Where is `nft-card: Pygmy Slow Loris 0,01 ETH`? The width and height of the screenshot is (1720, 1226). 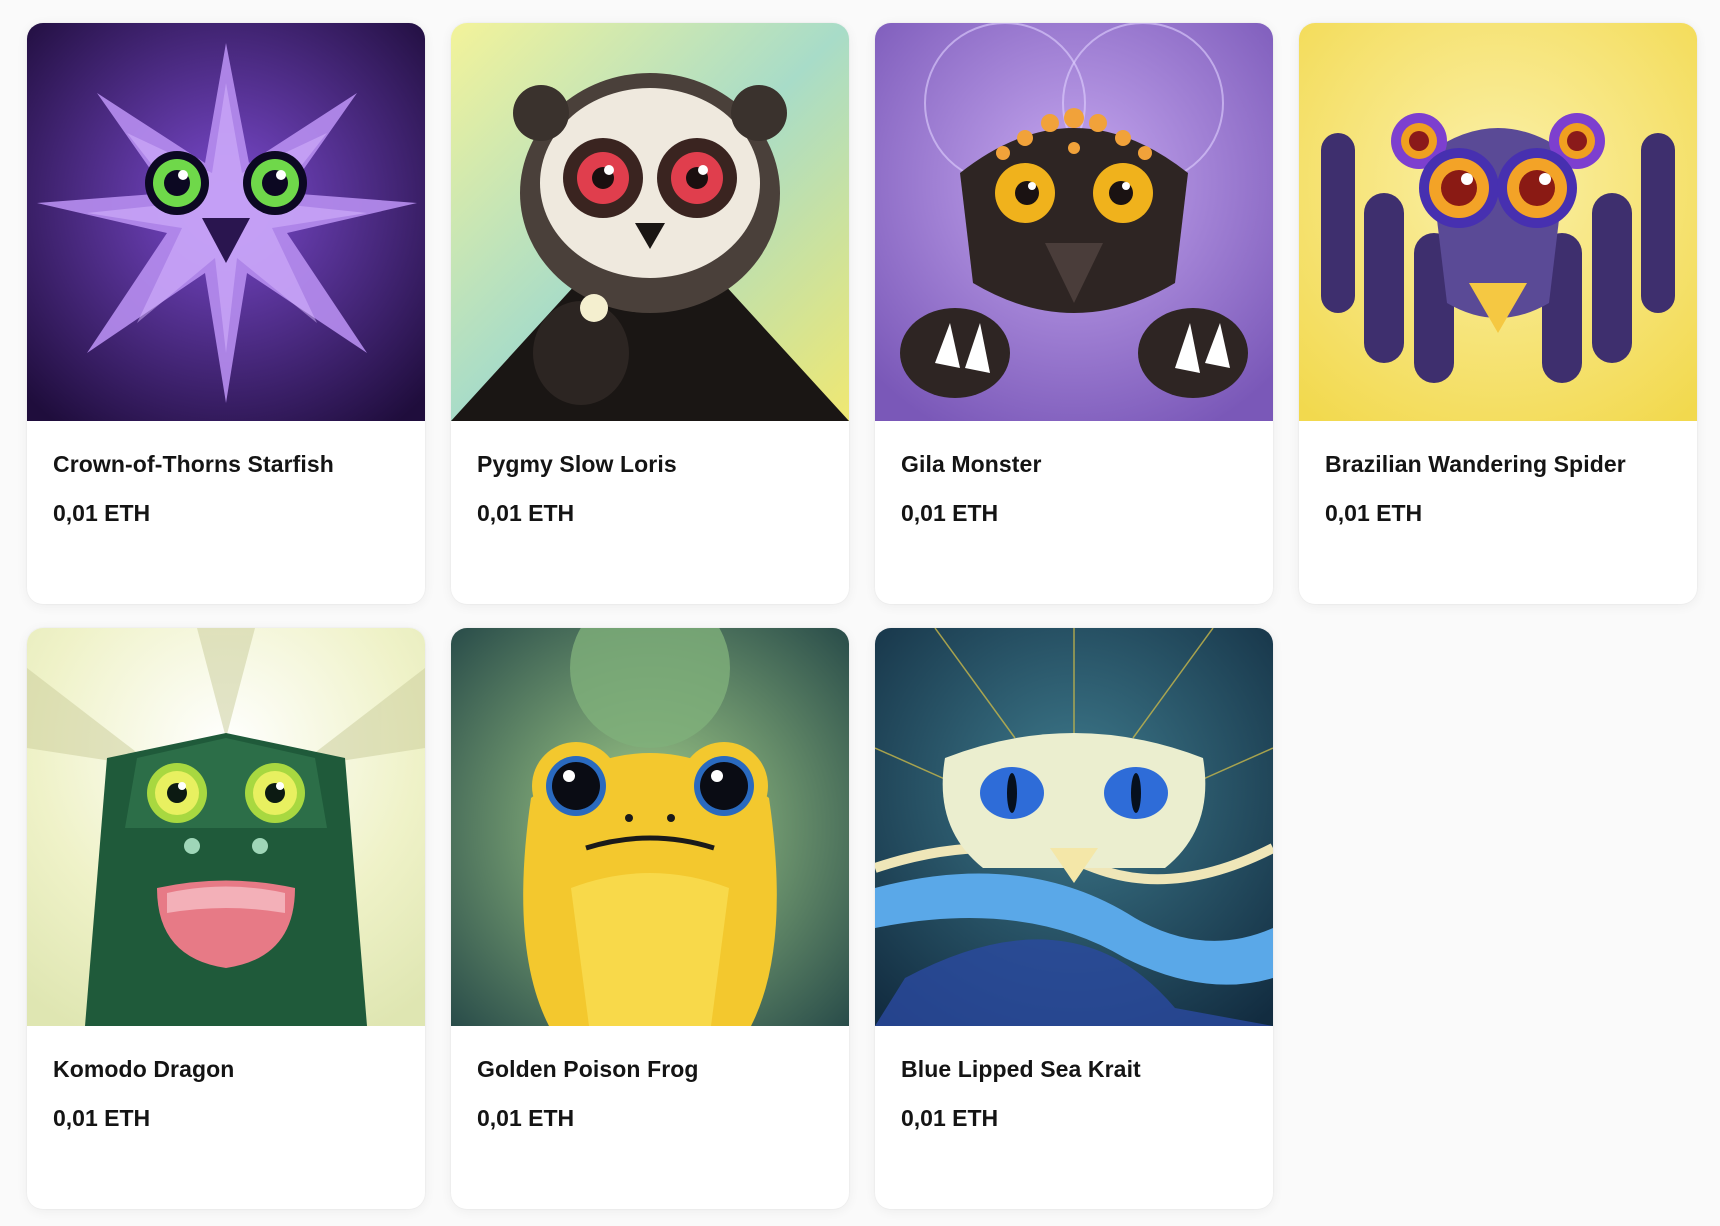
nft-card: Pygmy Slow Loris 0,01 ETH is located at coordinates (650, 313).